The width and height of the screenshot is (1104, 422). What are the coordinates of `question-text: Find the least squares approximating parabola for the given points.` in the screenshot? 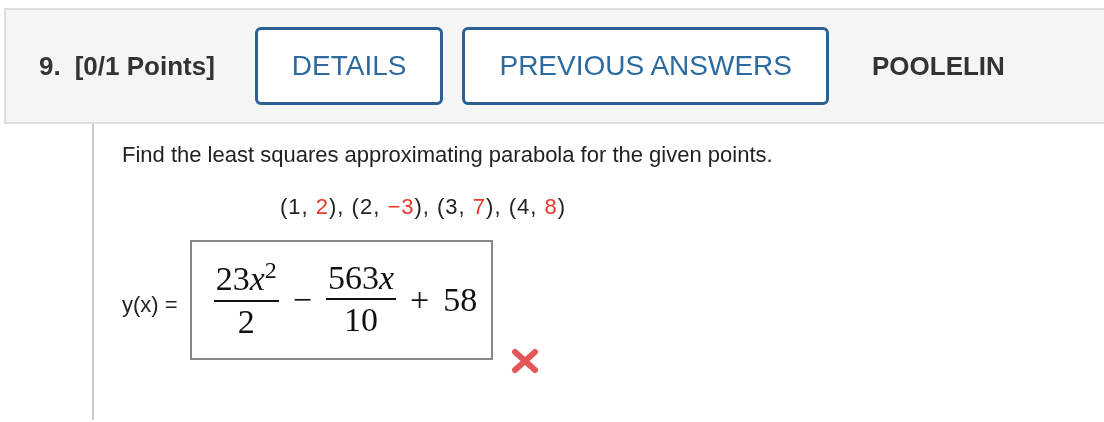 It's located at (448, 155).